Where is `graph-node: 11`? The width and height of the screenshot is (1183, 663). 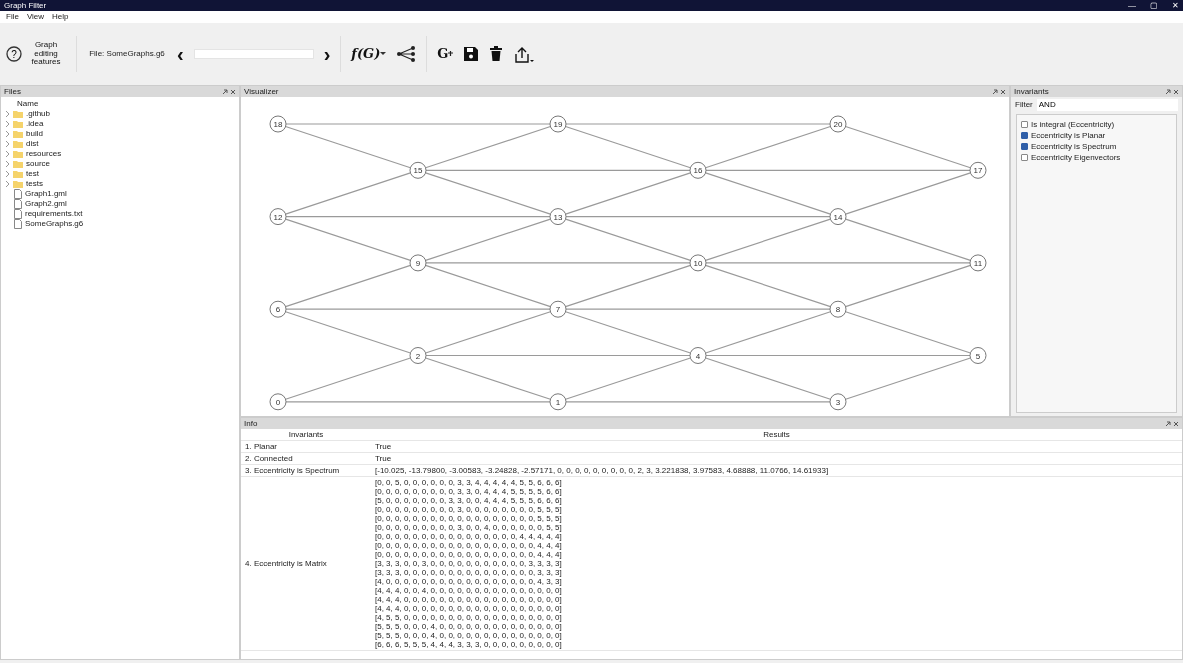
graph-node: 11 is located at coordinates (978, 263).